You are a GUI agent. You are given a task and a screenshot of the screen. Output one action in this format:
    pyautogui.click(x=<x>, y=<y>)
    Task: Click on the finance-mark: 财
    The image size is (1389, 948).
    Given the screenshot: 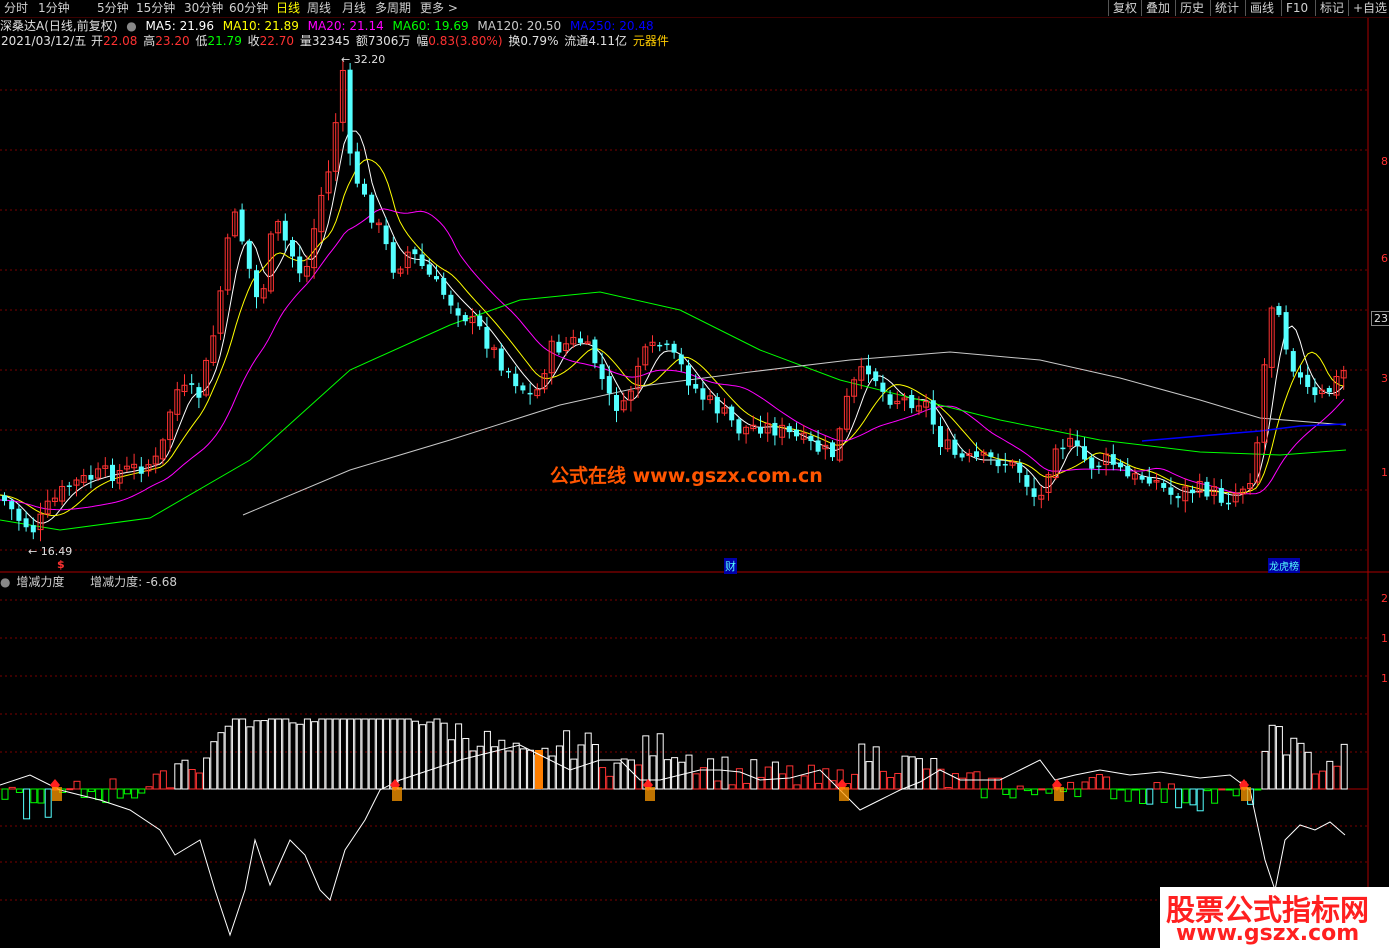 What is the action you would take?
    pyautogui.click(x=730, y=566)
    